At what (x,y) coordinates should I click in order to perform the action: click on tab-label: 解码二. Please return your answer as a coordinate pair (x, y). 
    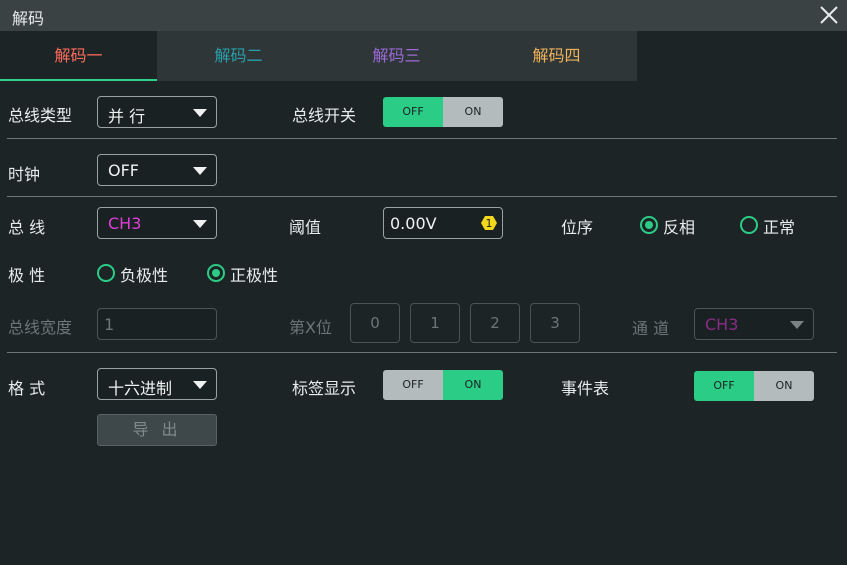
    Looking at the image, I should click on (238, 55).